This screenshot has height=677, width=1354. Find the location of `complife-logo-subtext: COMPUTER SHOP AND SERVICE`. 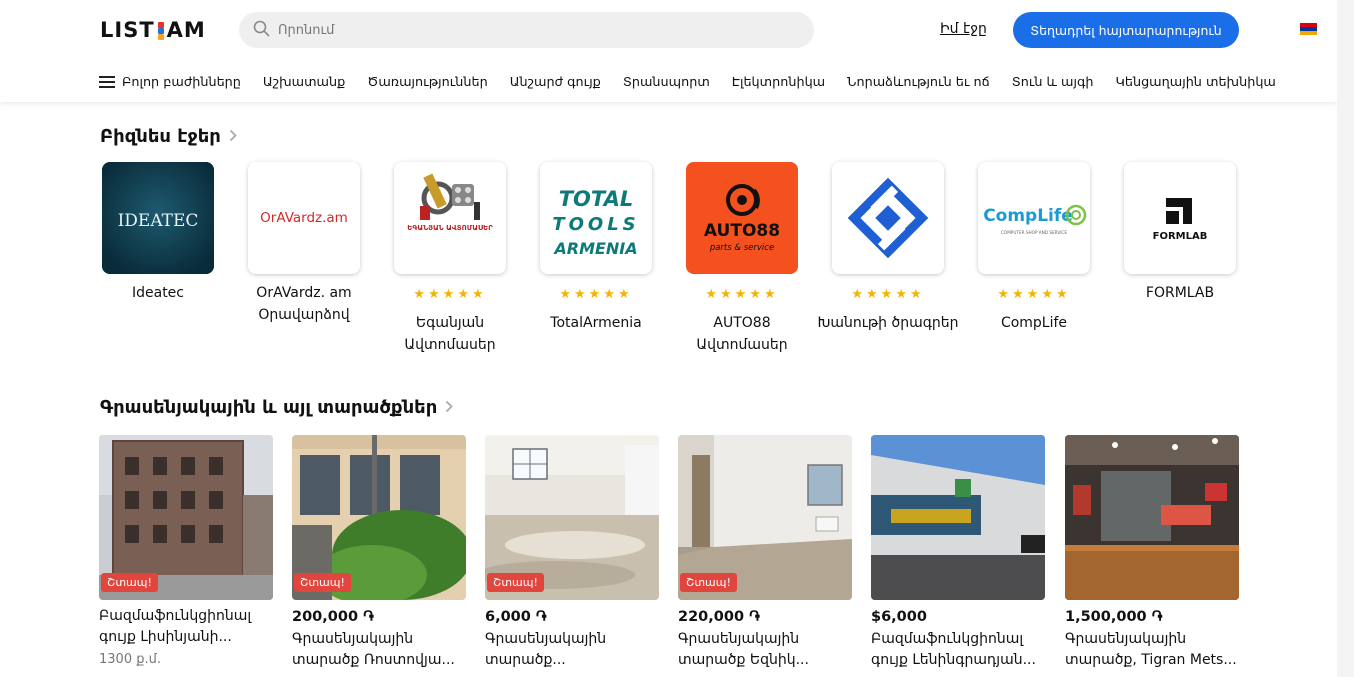

complife-logo-subtext: COMPUTER SHOP AND SERVICE is located at coordinates (1034, 232).